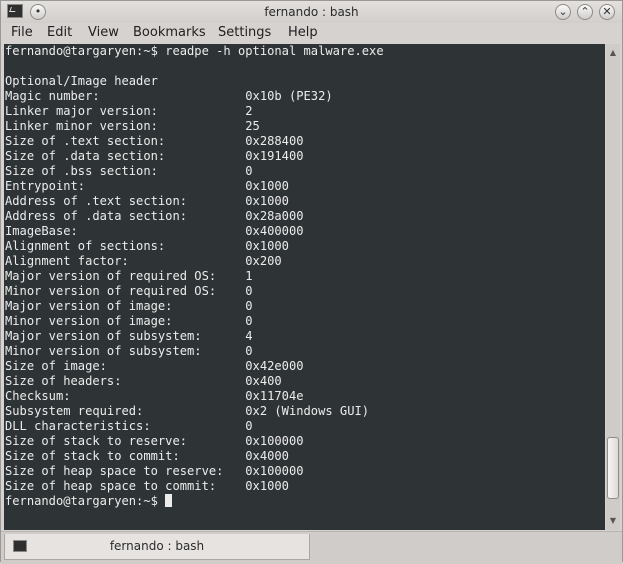 The width and height of the screenshot is (623, 564). Describe the element at coordinates (613, 468) in the screenshot. I see `scrollbar-thumb` at that location.